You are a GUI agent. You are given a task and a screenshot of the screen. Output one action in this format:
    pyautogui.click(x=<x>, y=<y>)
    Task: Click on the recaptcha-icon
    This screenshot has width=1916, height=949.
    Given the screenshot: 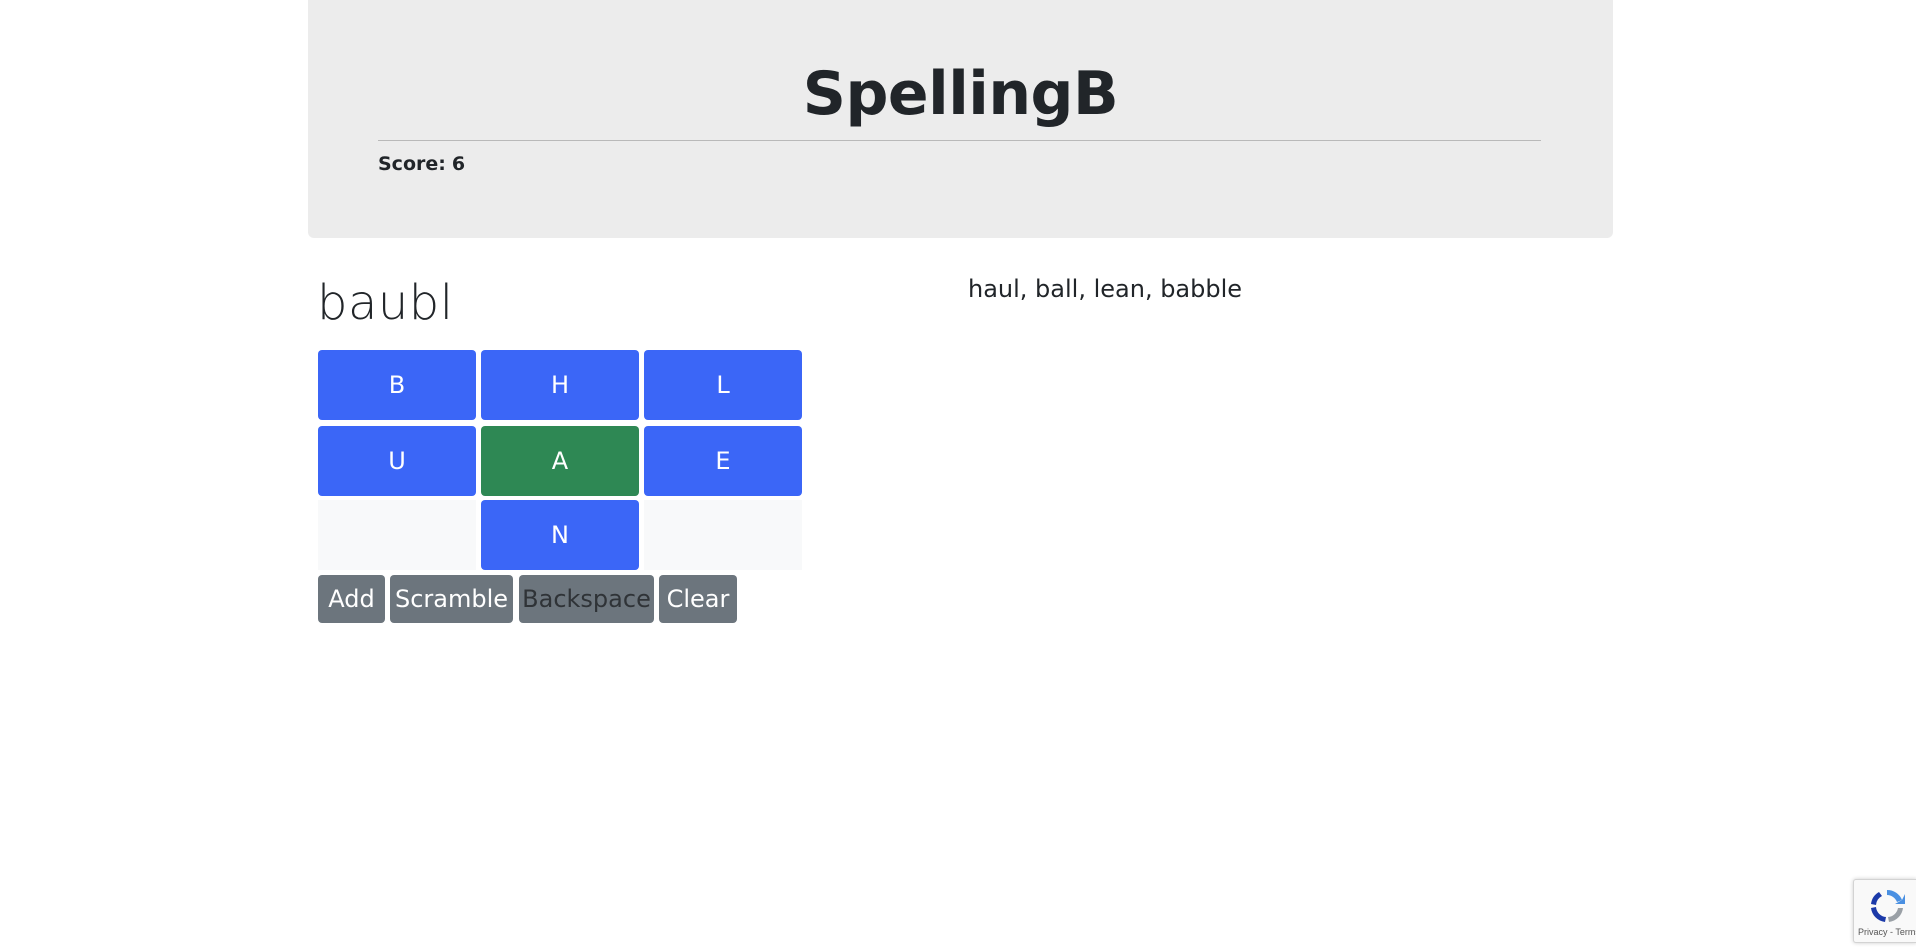 What is the action you would take?
    pyautogui.click(x=1888, y=905)
    